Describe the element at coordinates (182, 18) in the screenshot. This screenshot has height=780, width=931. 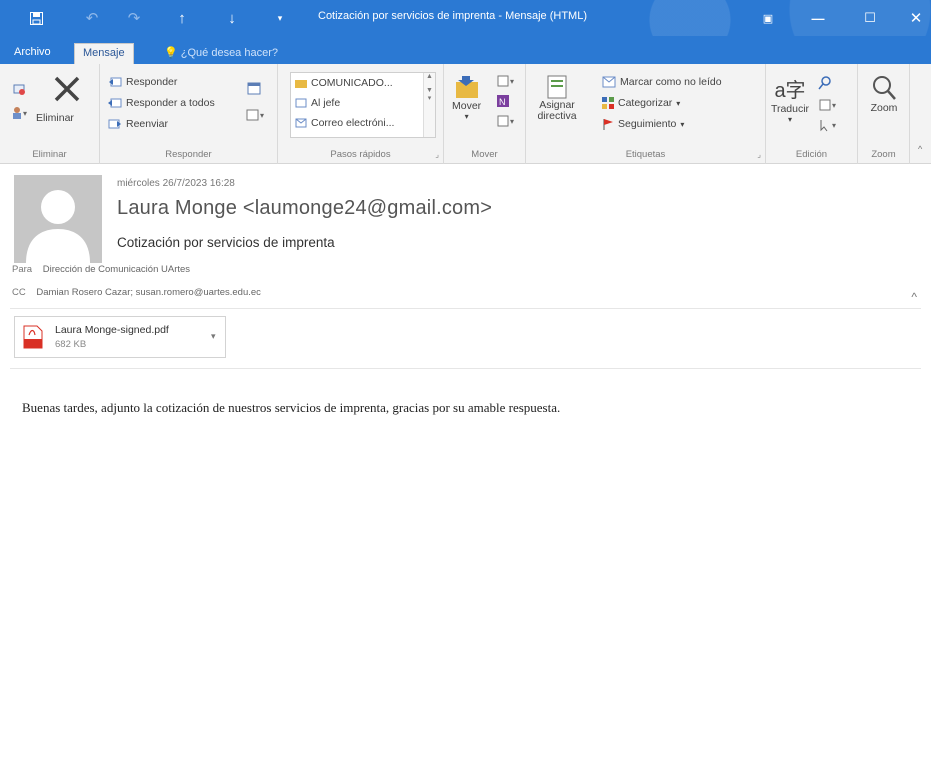
I see `up-arrow-icon: ↑` at that location.